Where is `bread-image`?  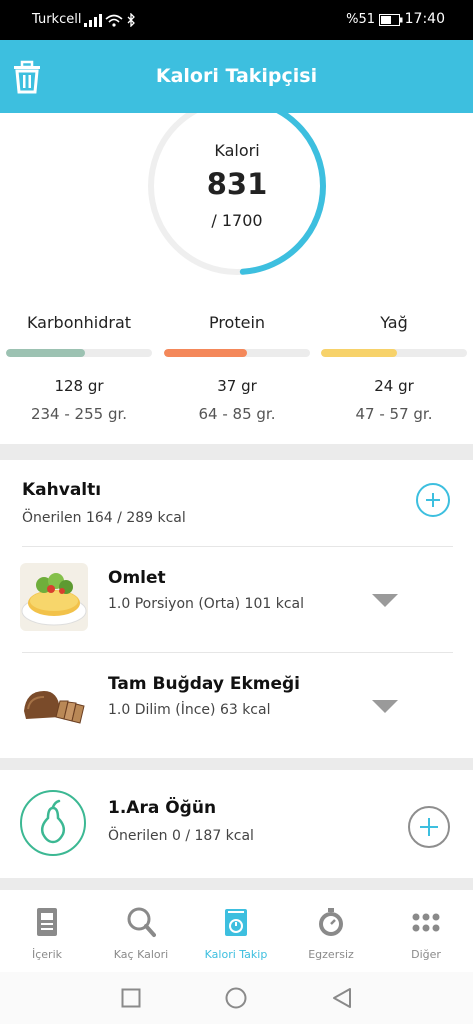
bread-image is located at coordinates (54, 703).